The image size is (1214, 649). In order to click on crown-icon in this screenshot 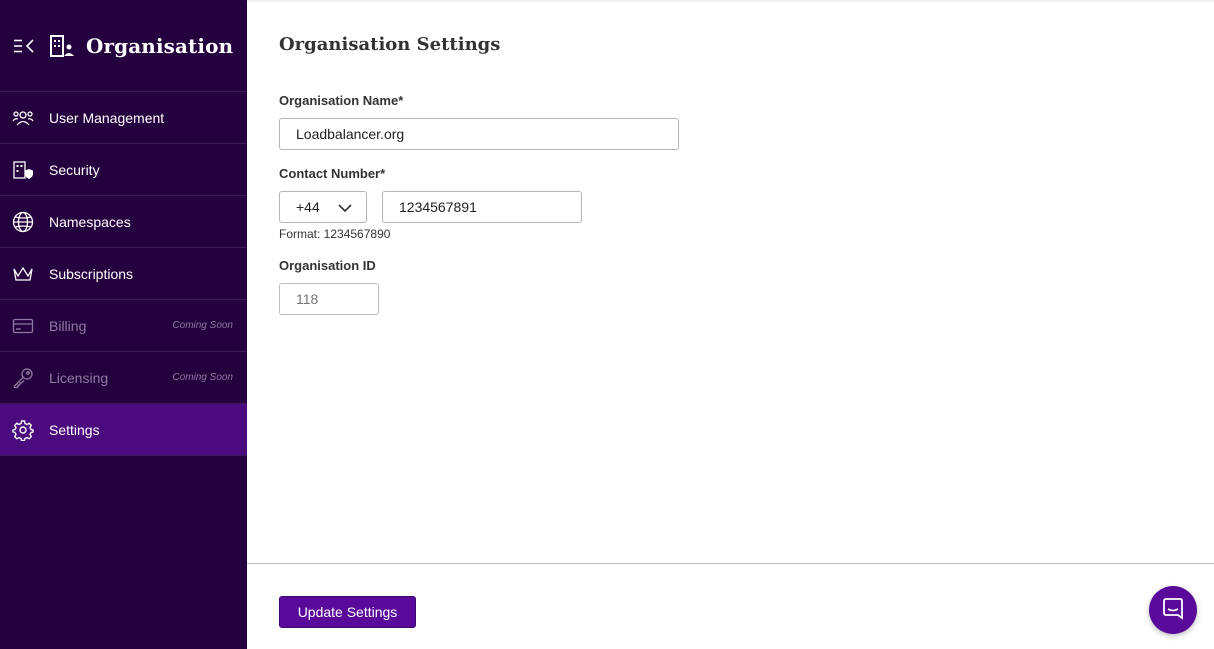, I will do `click(23, 274)`.